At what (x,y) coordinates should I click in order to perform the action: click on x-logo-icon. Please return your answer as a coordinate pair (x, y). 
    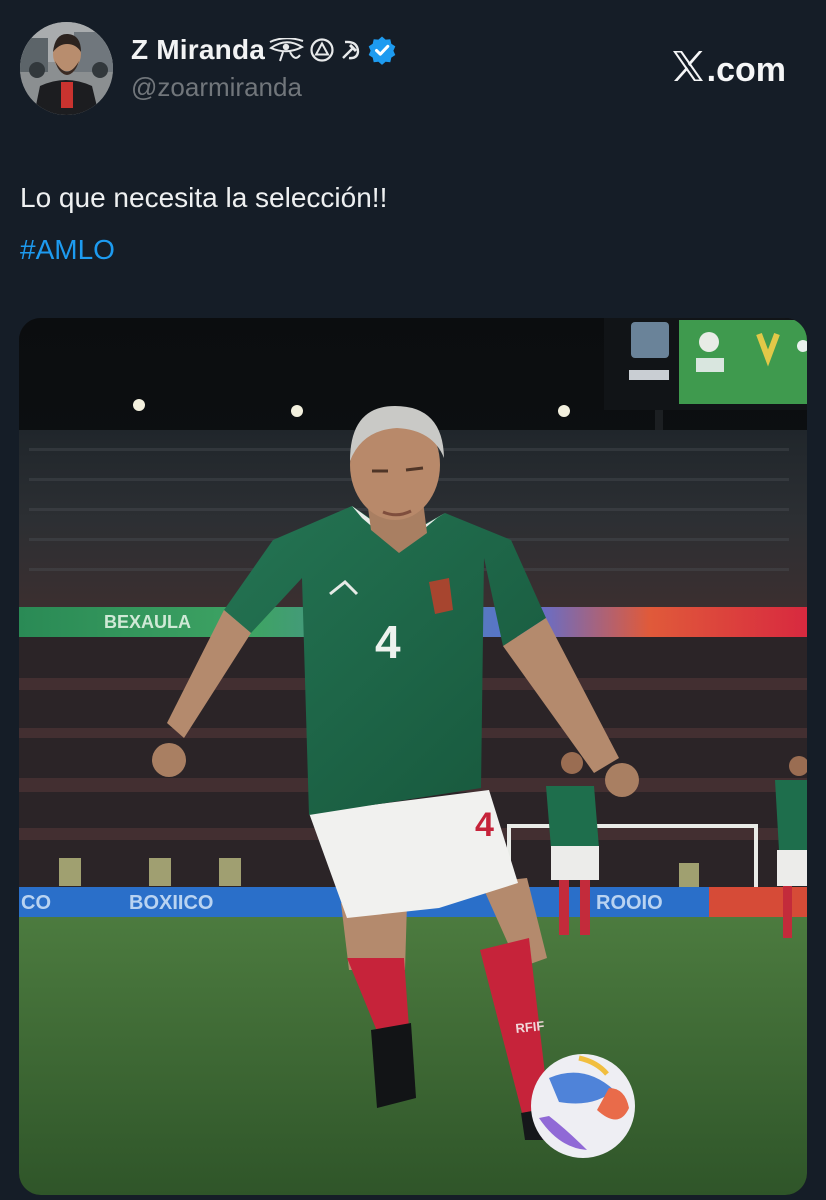
    Looking at the image, I should click on (689, 70).